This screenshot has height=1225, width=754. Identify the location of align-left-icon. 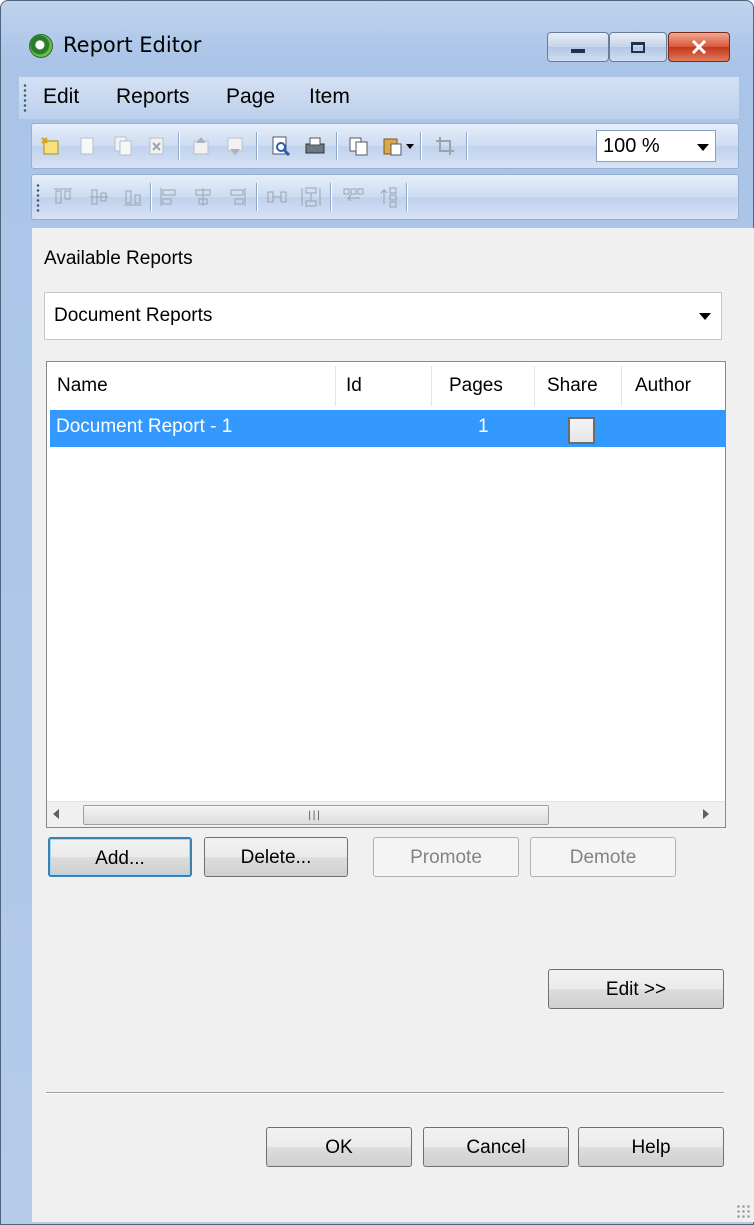
(169, 197).